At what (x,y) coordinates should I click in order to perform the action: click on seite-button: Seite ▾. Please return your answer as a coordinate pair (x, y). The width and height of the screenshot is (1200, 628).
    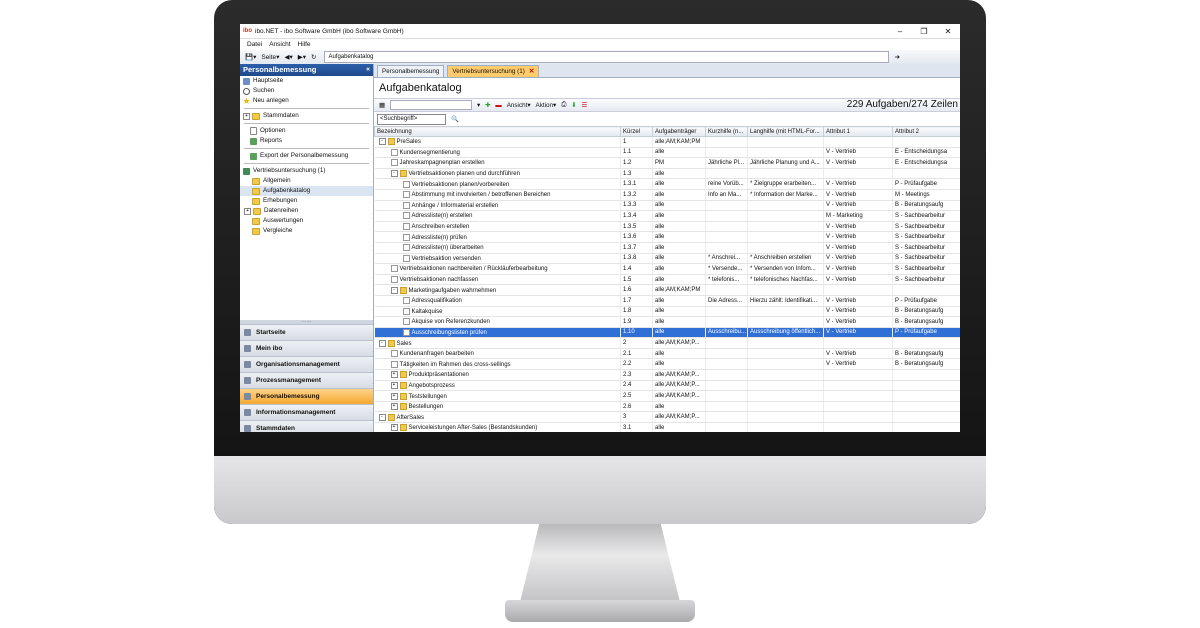
    Looking at the image, I should click on (270, 57).